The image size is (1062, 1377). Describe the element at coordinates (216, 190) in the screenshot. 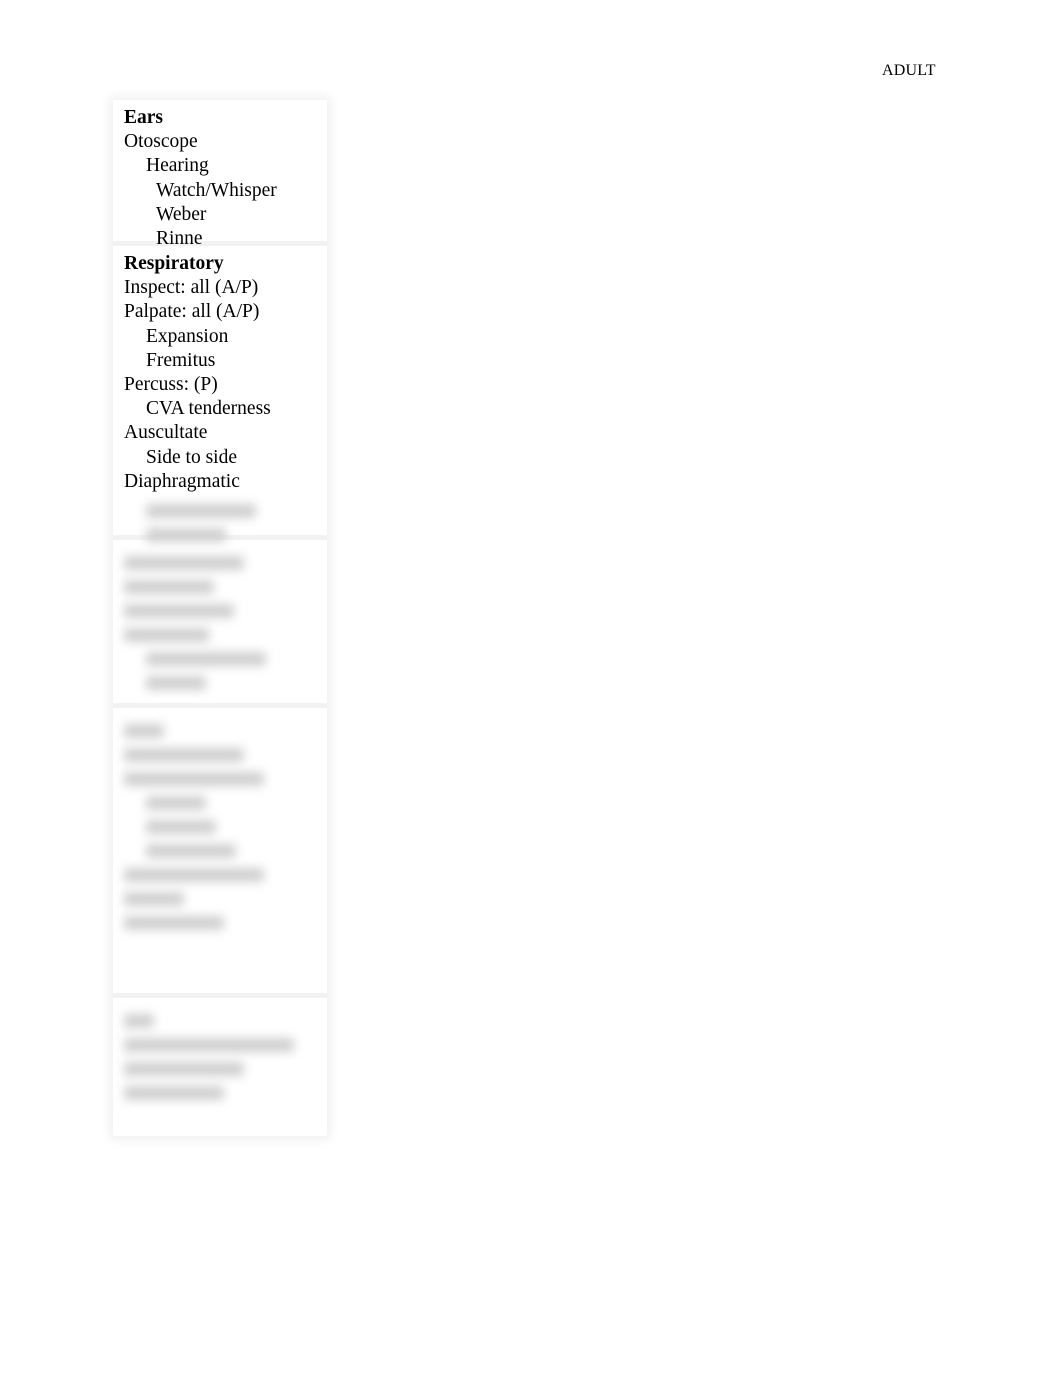

I see `list-item: Watch/Whisper` at that location.